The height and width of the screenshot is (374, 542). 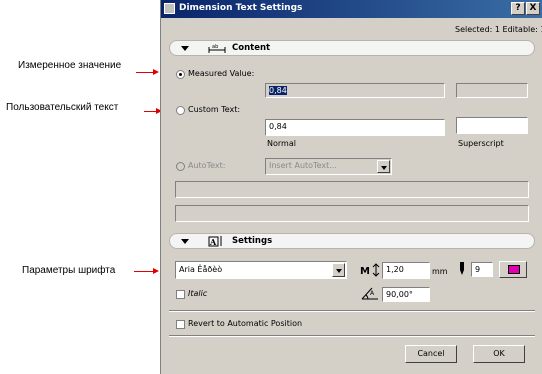 I want to click on pen-icon, so click(x=462, y=268).